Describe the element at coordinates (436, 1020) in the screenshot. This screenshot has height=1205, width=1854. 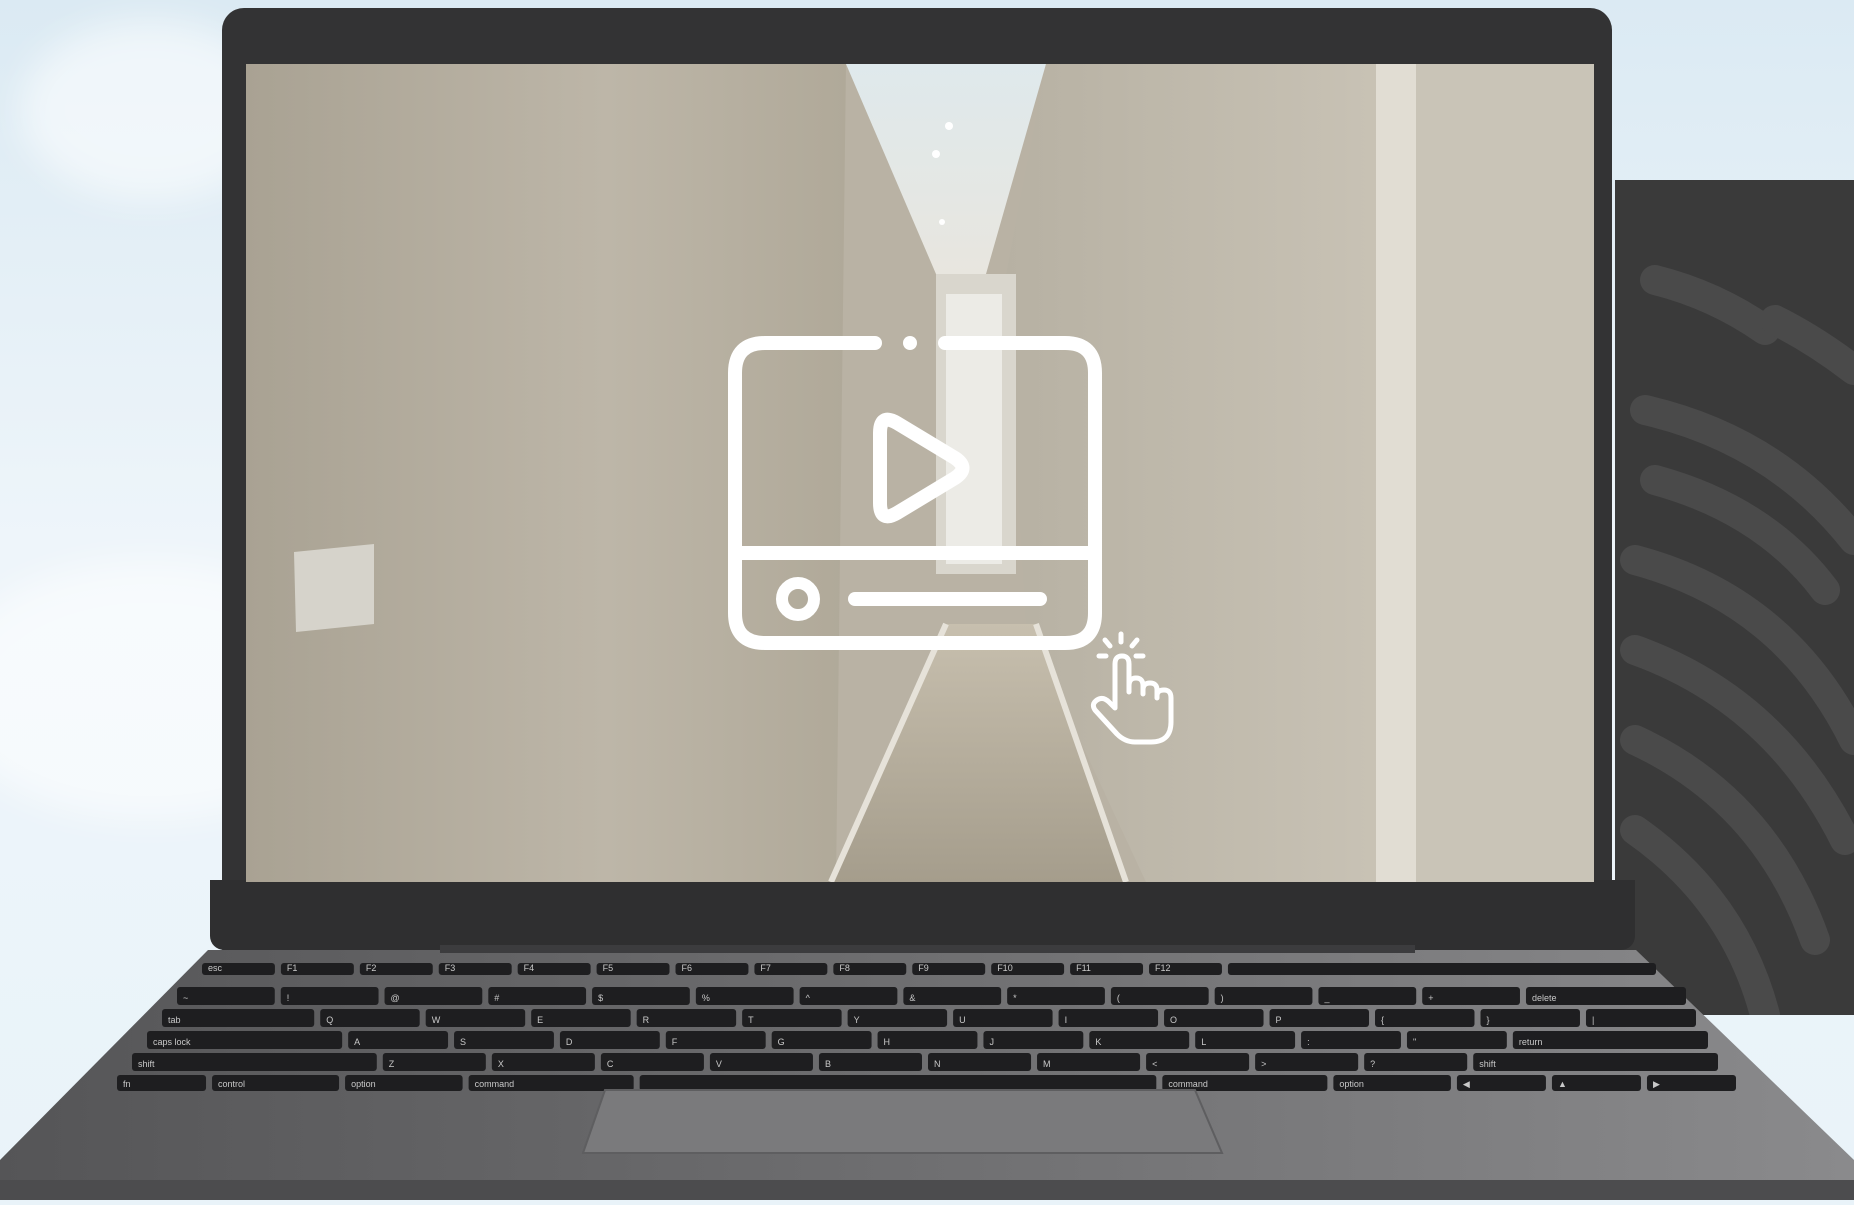
I see `keyboard-key-label: W` at that location.